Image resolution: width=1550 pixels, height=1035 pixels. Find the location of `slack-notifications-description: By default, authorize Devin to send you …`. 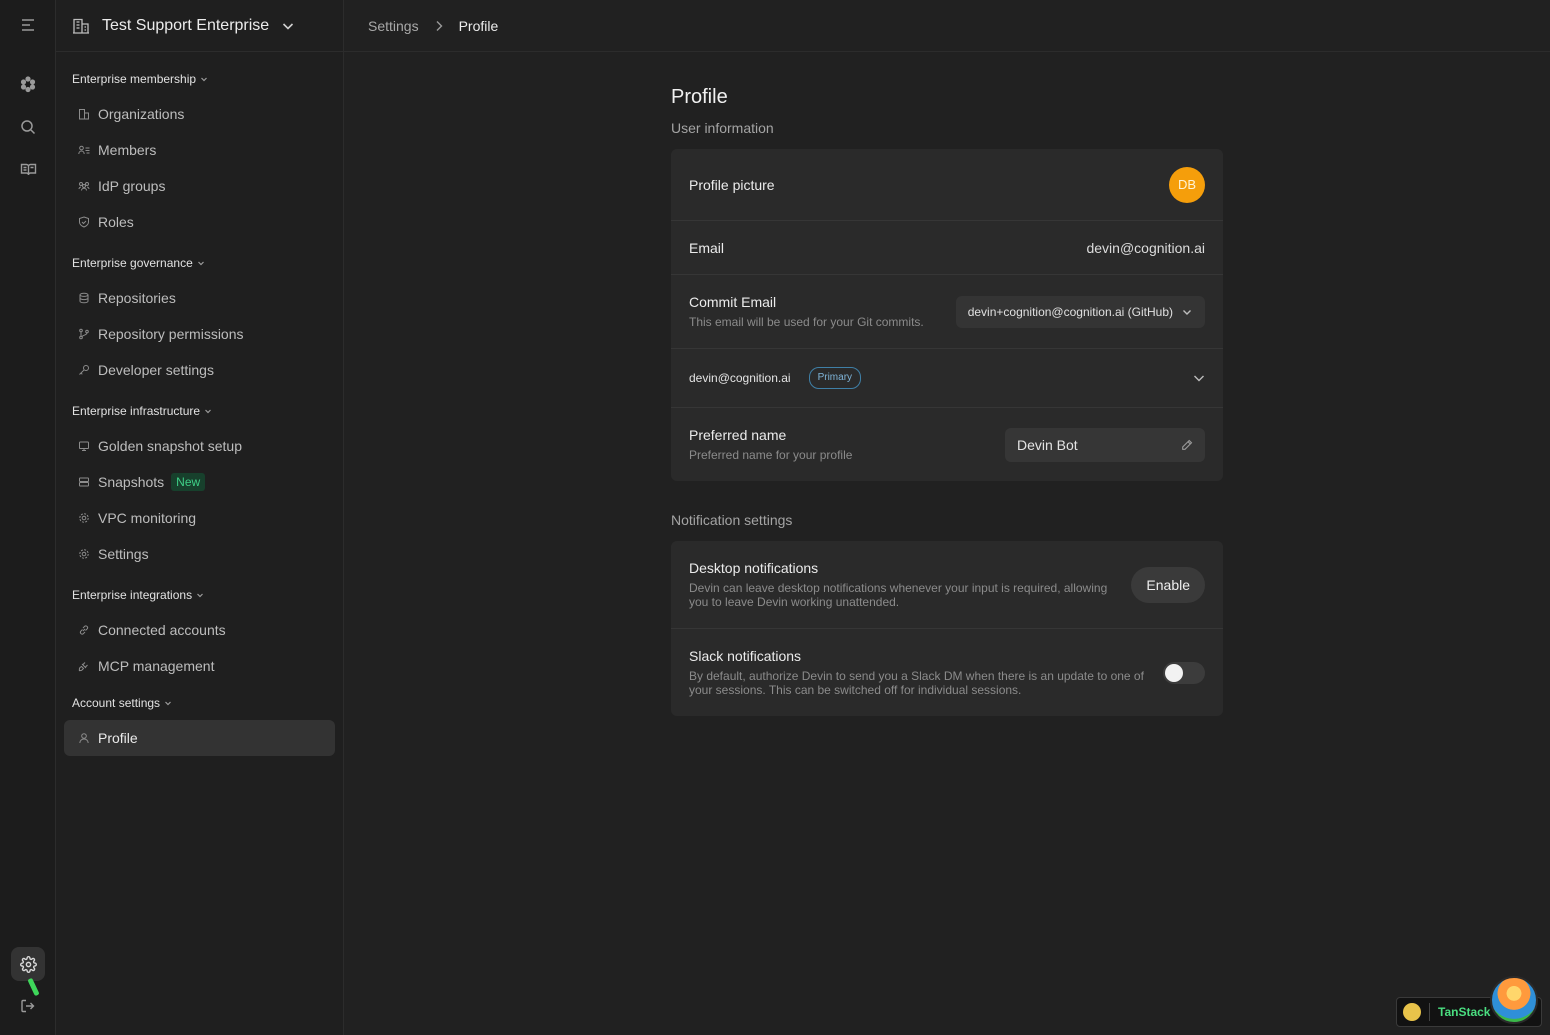

slack-notifications-description: By default, authorize Devin to send you … is located at coordinates (916, 683).